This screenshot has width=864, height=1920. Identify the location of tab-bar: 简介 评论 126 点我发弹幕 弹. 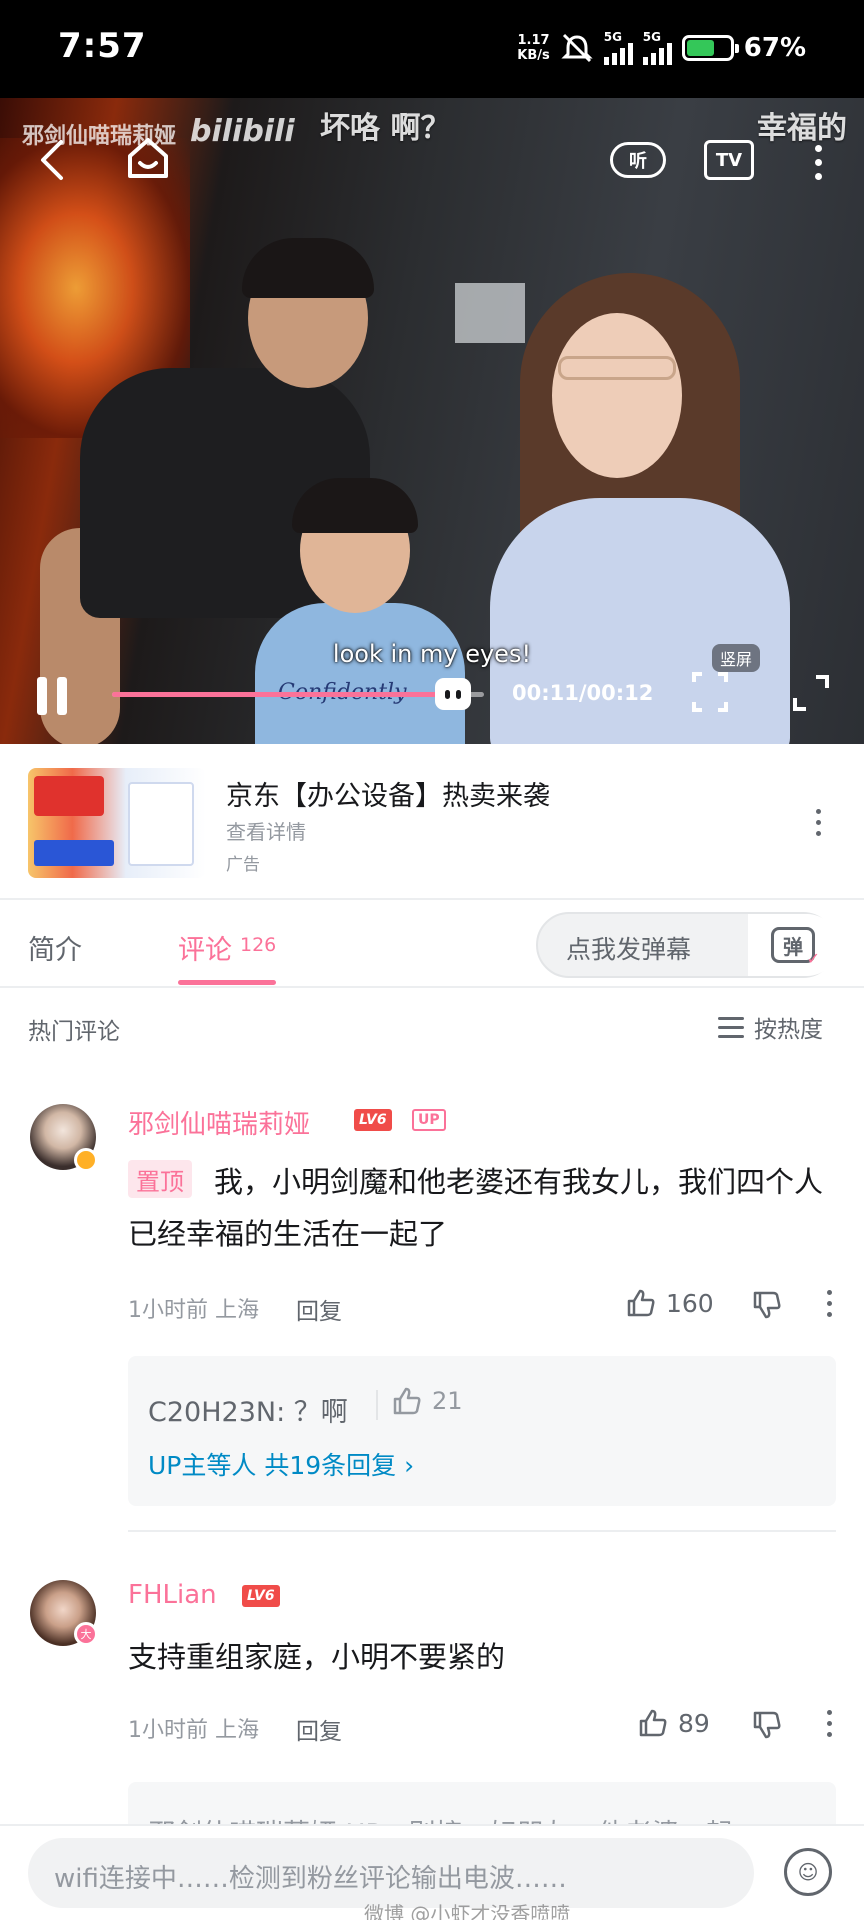
(432, 944).